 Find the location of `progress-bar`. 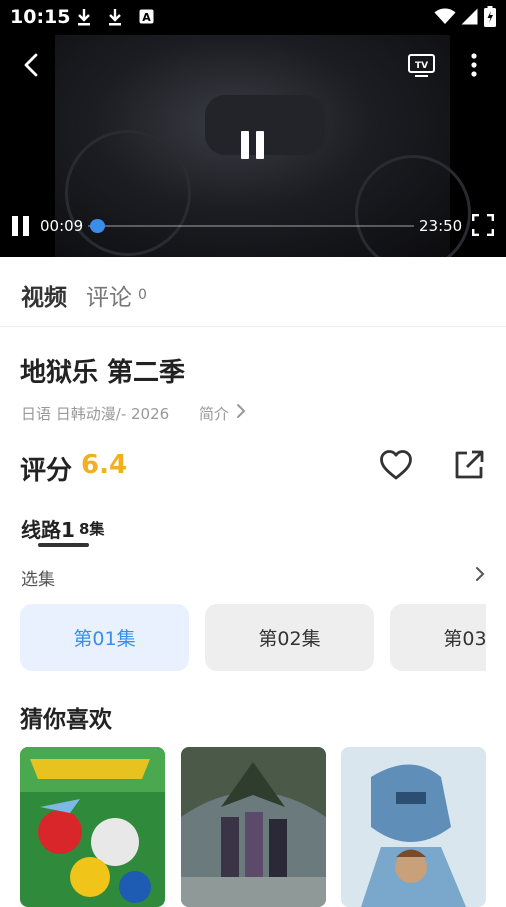

progress-bar is located at coordinates (251, 226).